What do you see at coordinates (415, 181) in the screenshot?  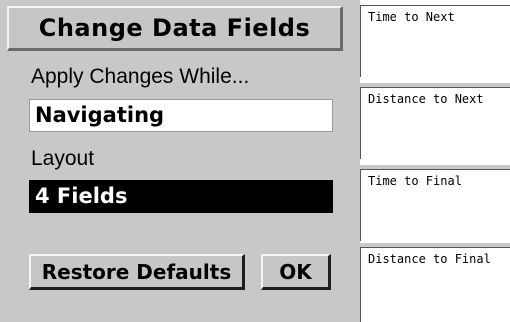 I see `data-field-label: Time to Final` at bounding box center [415, 181].